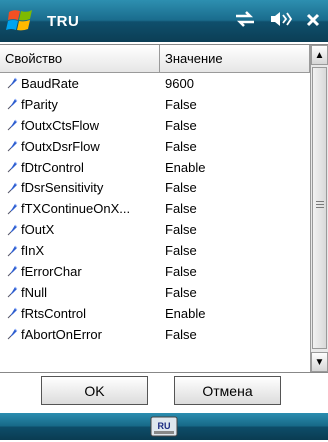 The image size is (328, 442). I want to click on list-item: fDtrControl Enable, so click(155, 167).